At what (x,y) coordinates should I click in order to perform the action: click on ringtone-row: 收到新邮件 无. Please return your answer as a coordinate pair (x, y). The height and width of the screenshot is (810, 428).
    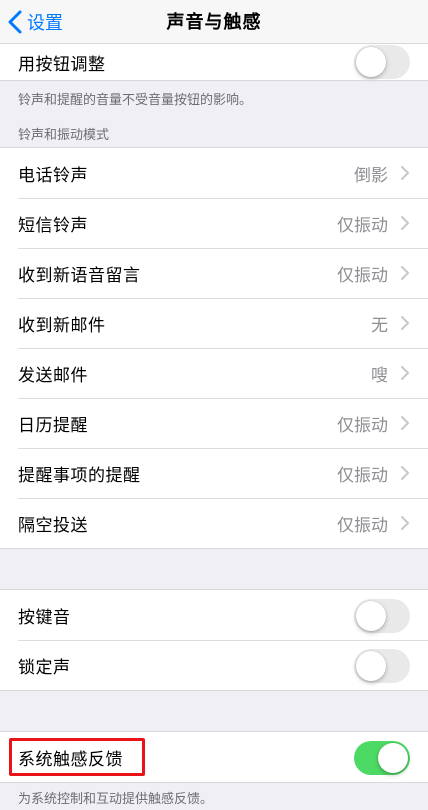
    Looking at the image, I should click on (214, 323).